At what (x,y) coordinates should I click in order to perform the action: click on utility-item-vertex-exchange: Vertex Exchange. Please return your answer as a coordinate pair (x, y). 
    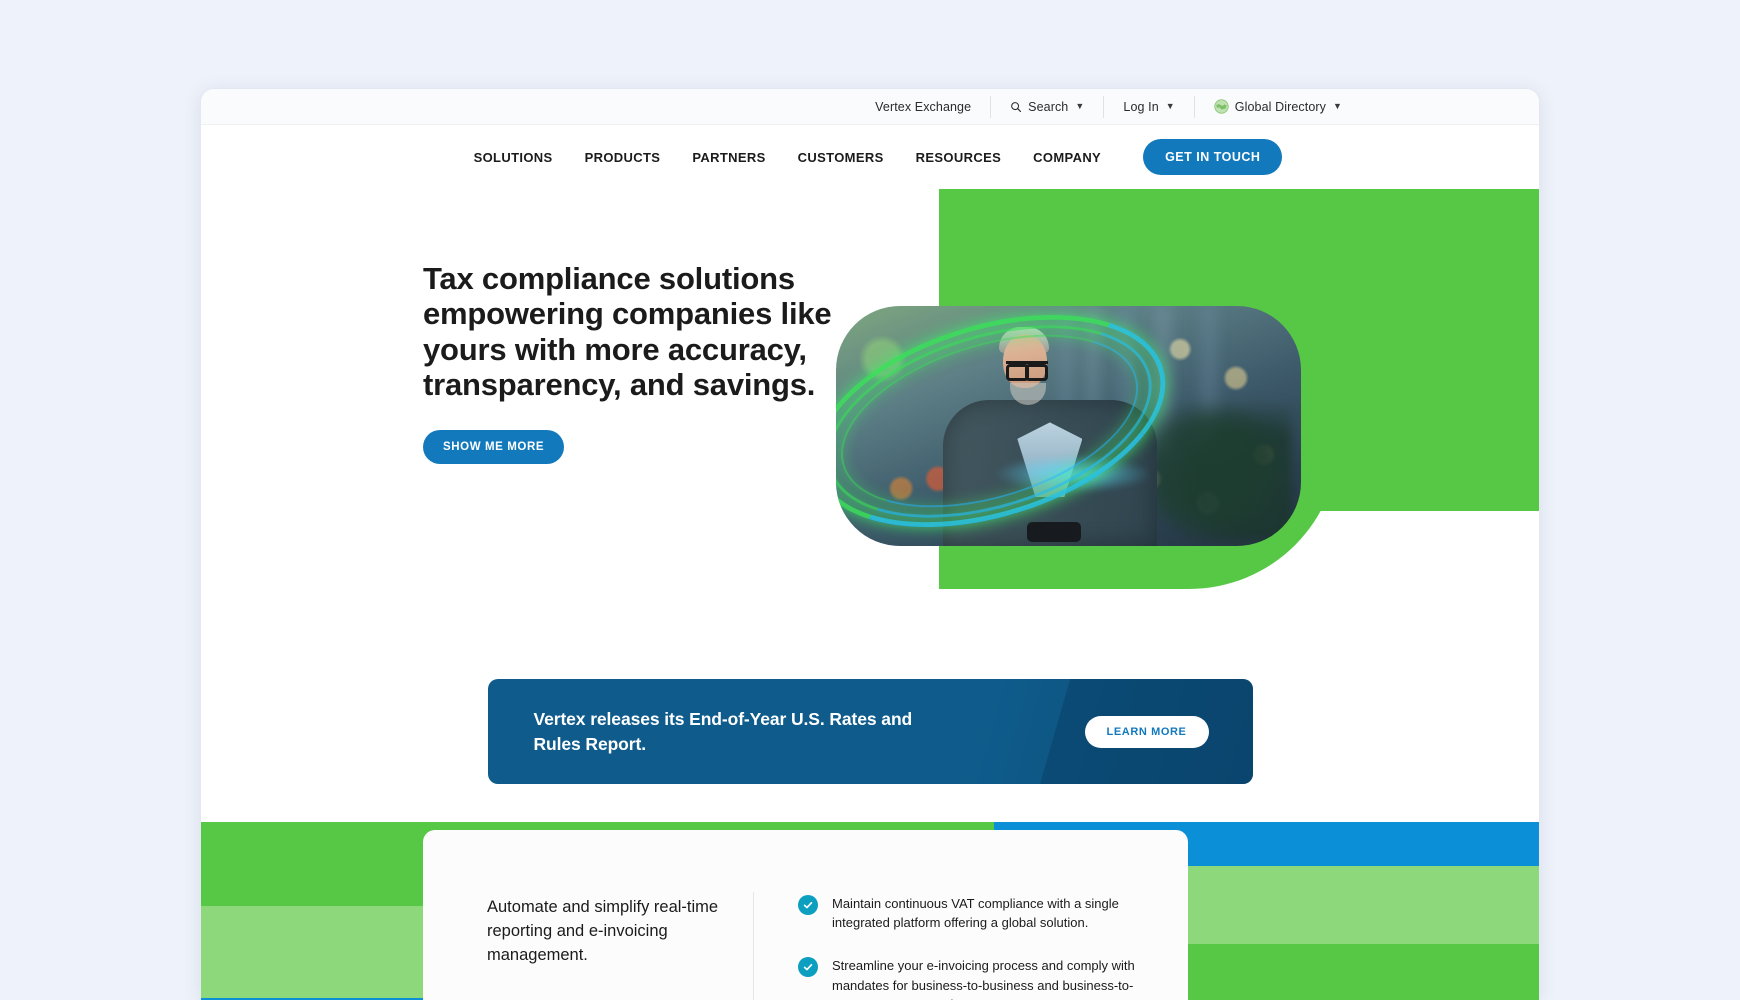
    Looking at the image, I should click on (923, 107).